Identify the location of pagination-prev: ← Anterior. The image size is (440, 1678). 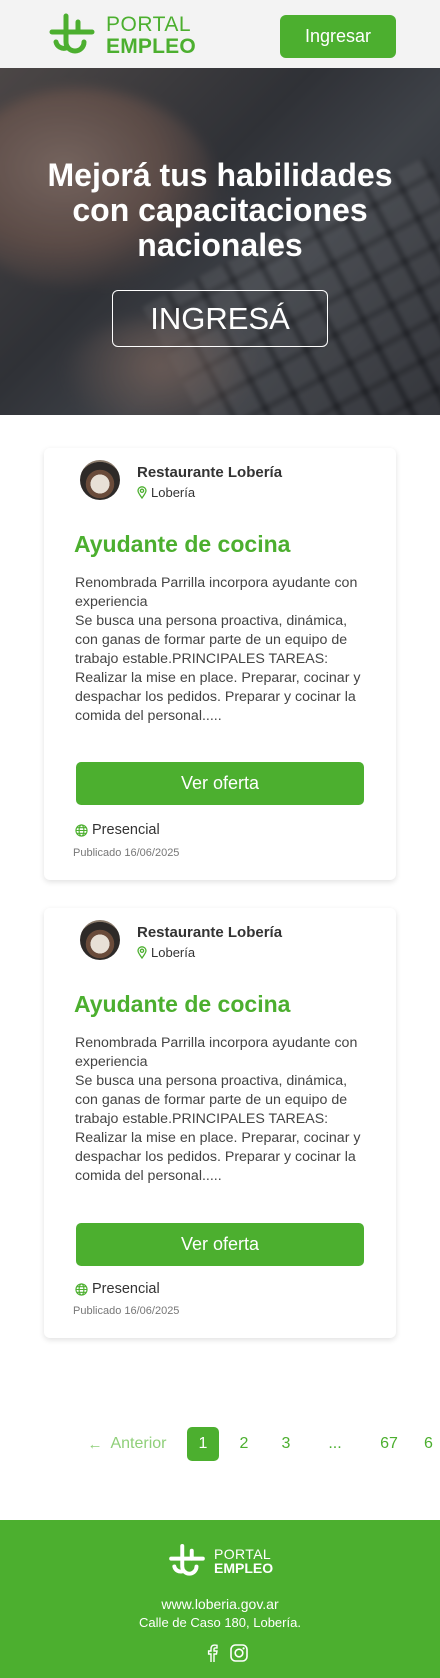
(127, 1444).